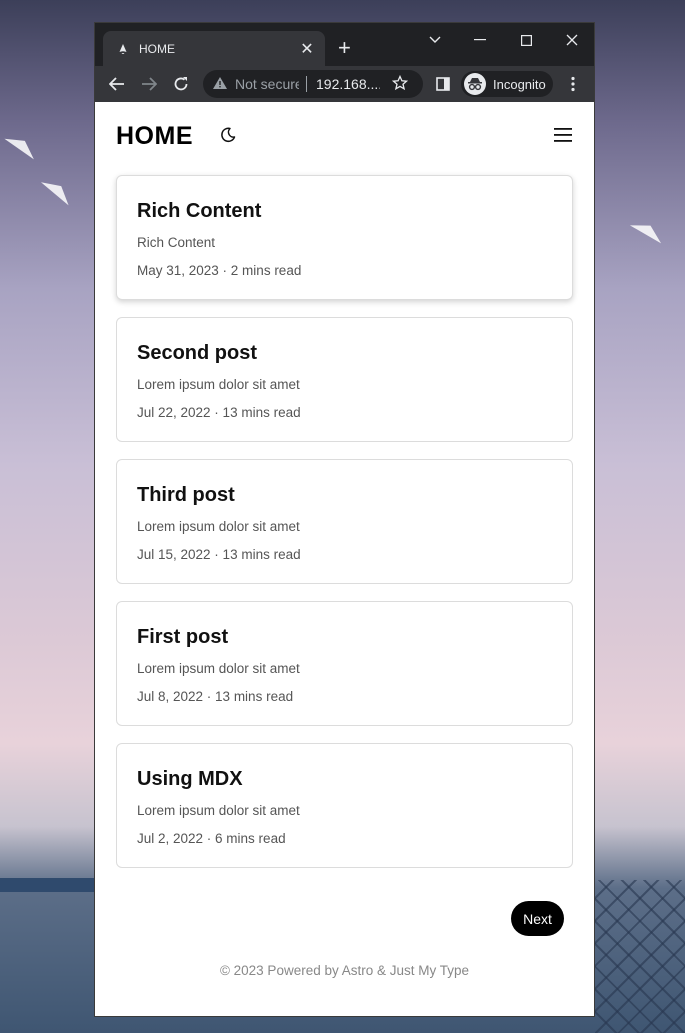 This screenshot has width=685, height=1033. What do you see at coordinates (475, 84) in the screenshot?
I see `incognito-icon` at bounding box center [475, 84].